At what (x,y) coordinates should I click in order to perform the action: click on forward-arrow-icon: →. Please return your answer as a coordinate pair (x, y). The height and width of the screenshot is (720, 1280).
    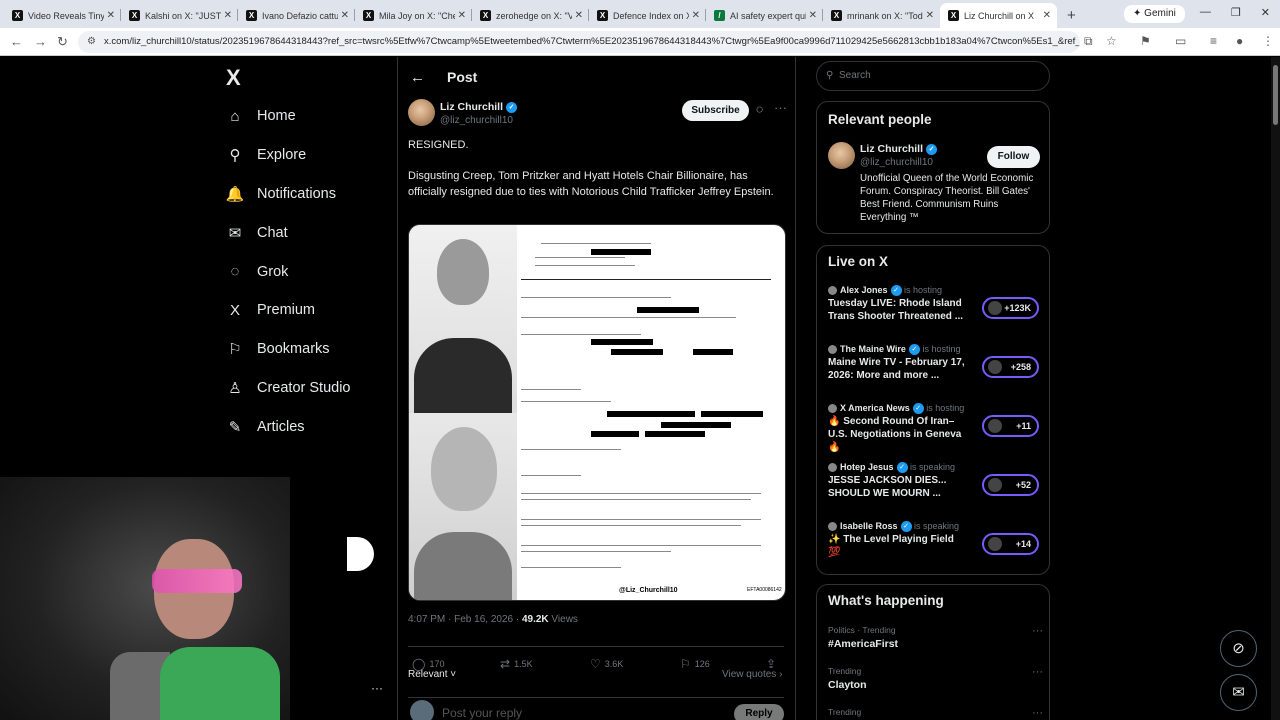
    Looking at the image, I should click on (40, 41).